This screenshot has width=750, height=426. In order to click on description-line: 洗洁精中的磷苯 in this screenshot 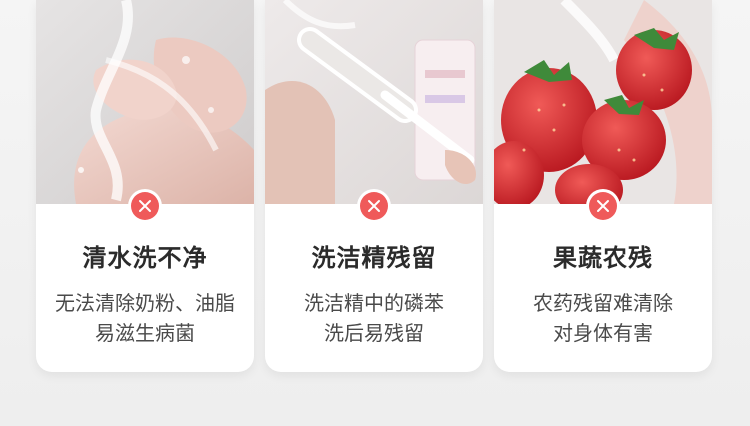, I will do `click(374, 303)`.